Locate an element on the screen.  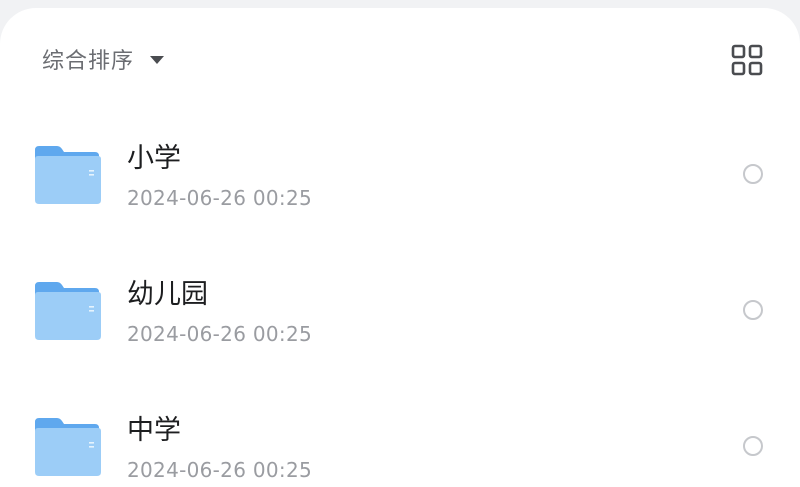
folder-name: 中学 is located at coordinates (154, 430).